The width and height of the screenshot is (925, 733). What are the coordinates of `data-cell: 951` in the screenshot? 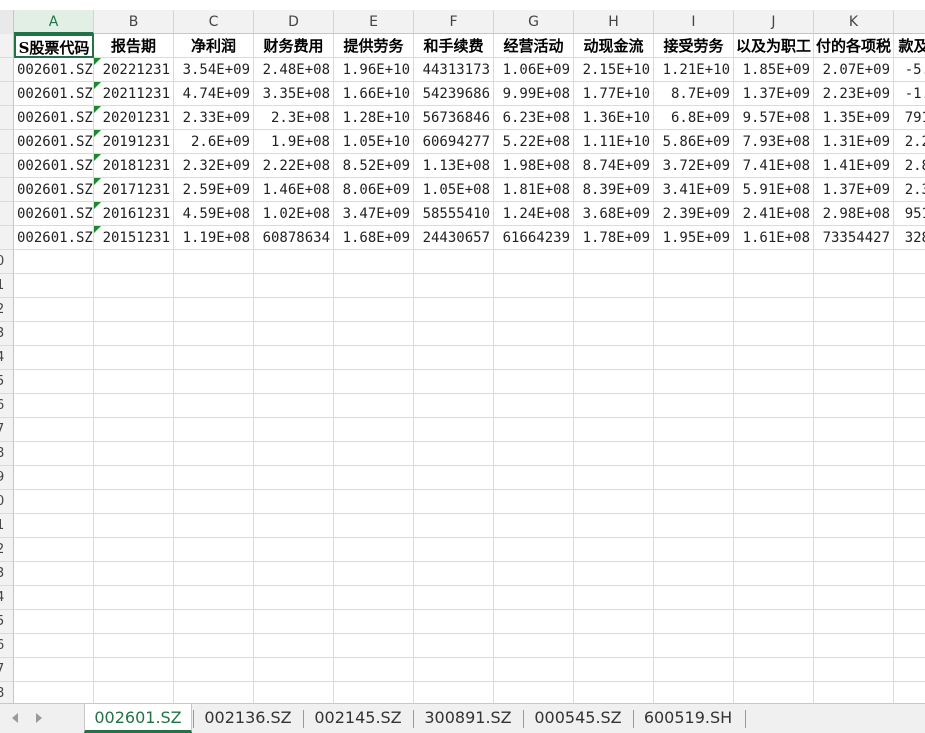 It's located at (909, 214).